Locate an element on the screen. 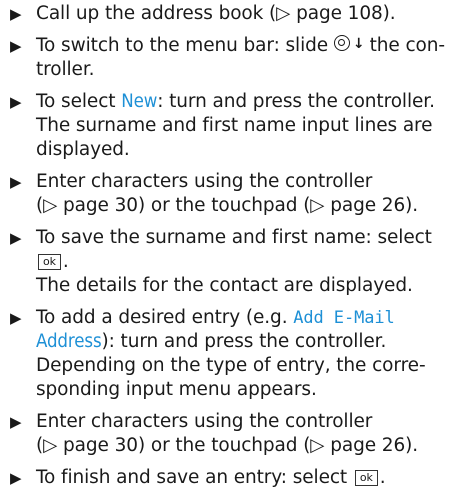 This screenshot has height=496, width=472. step-text: ): turn and press the controller. is located at coordinates (244, 341).